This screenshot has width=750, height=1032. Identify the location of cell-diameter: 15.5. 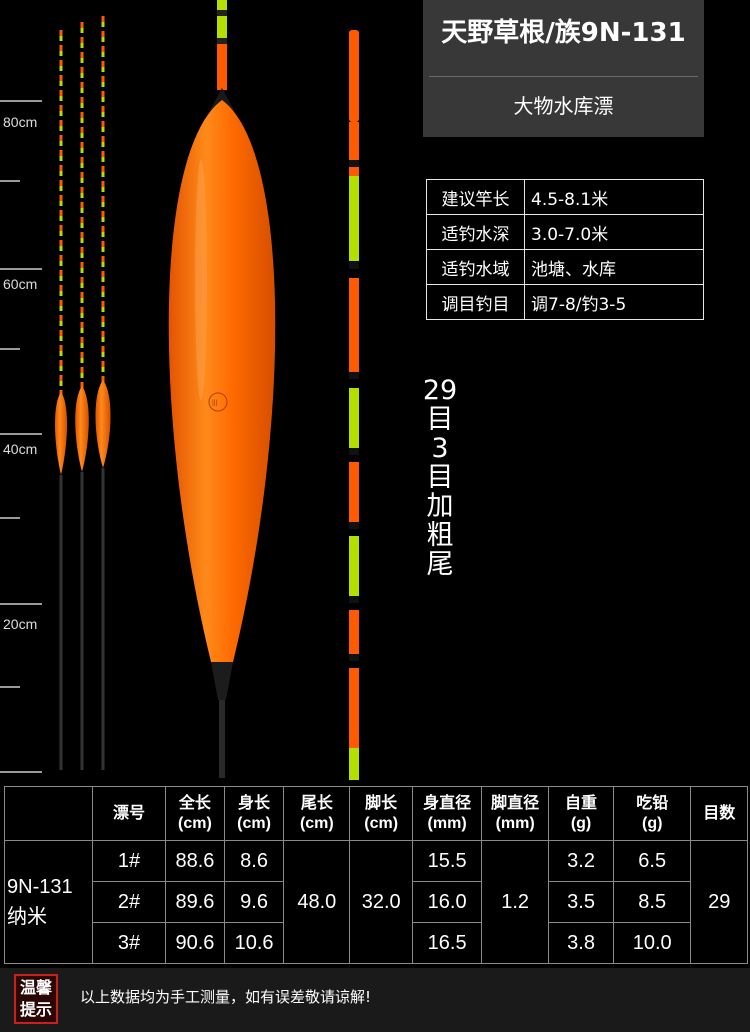
(447, 861).